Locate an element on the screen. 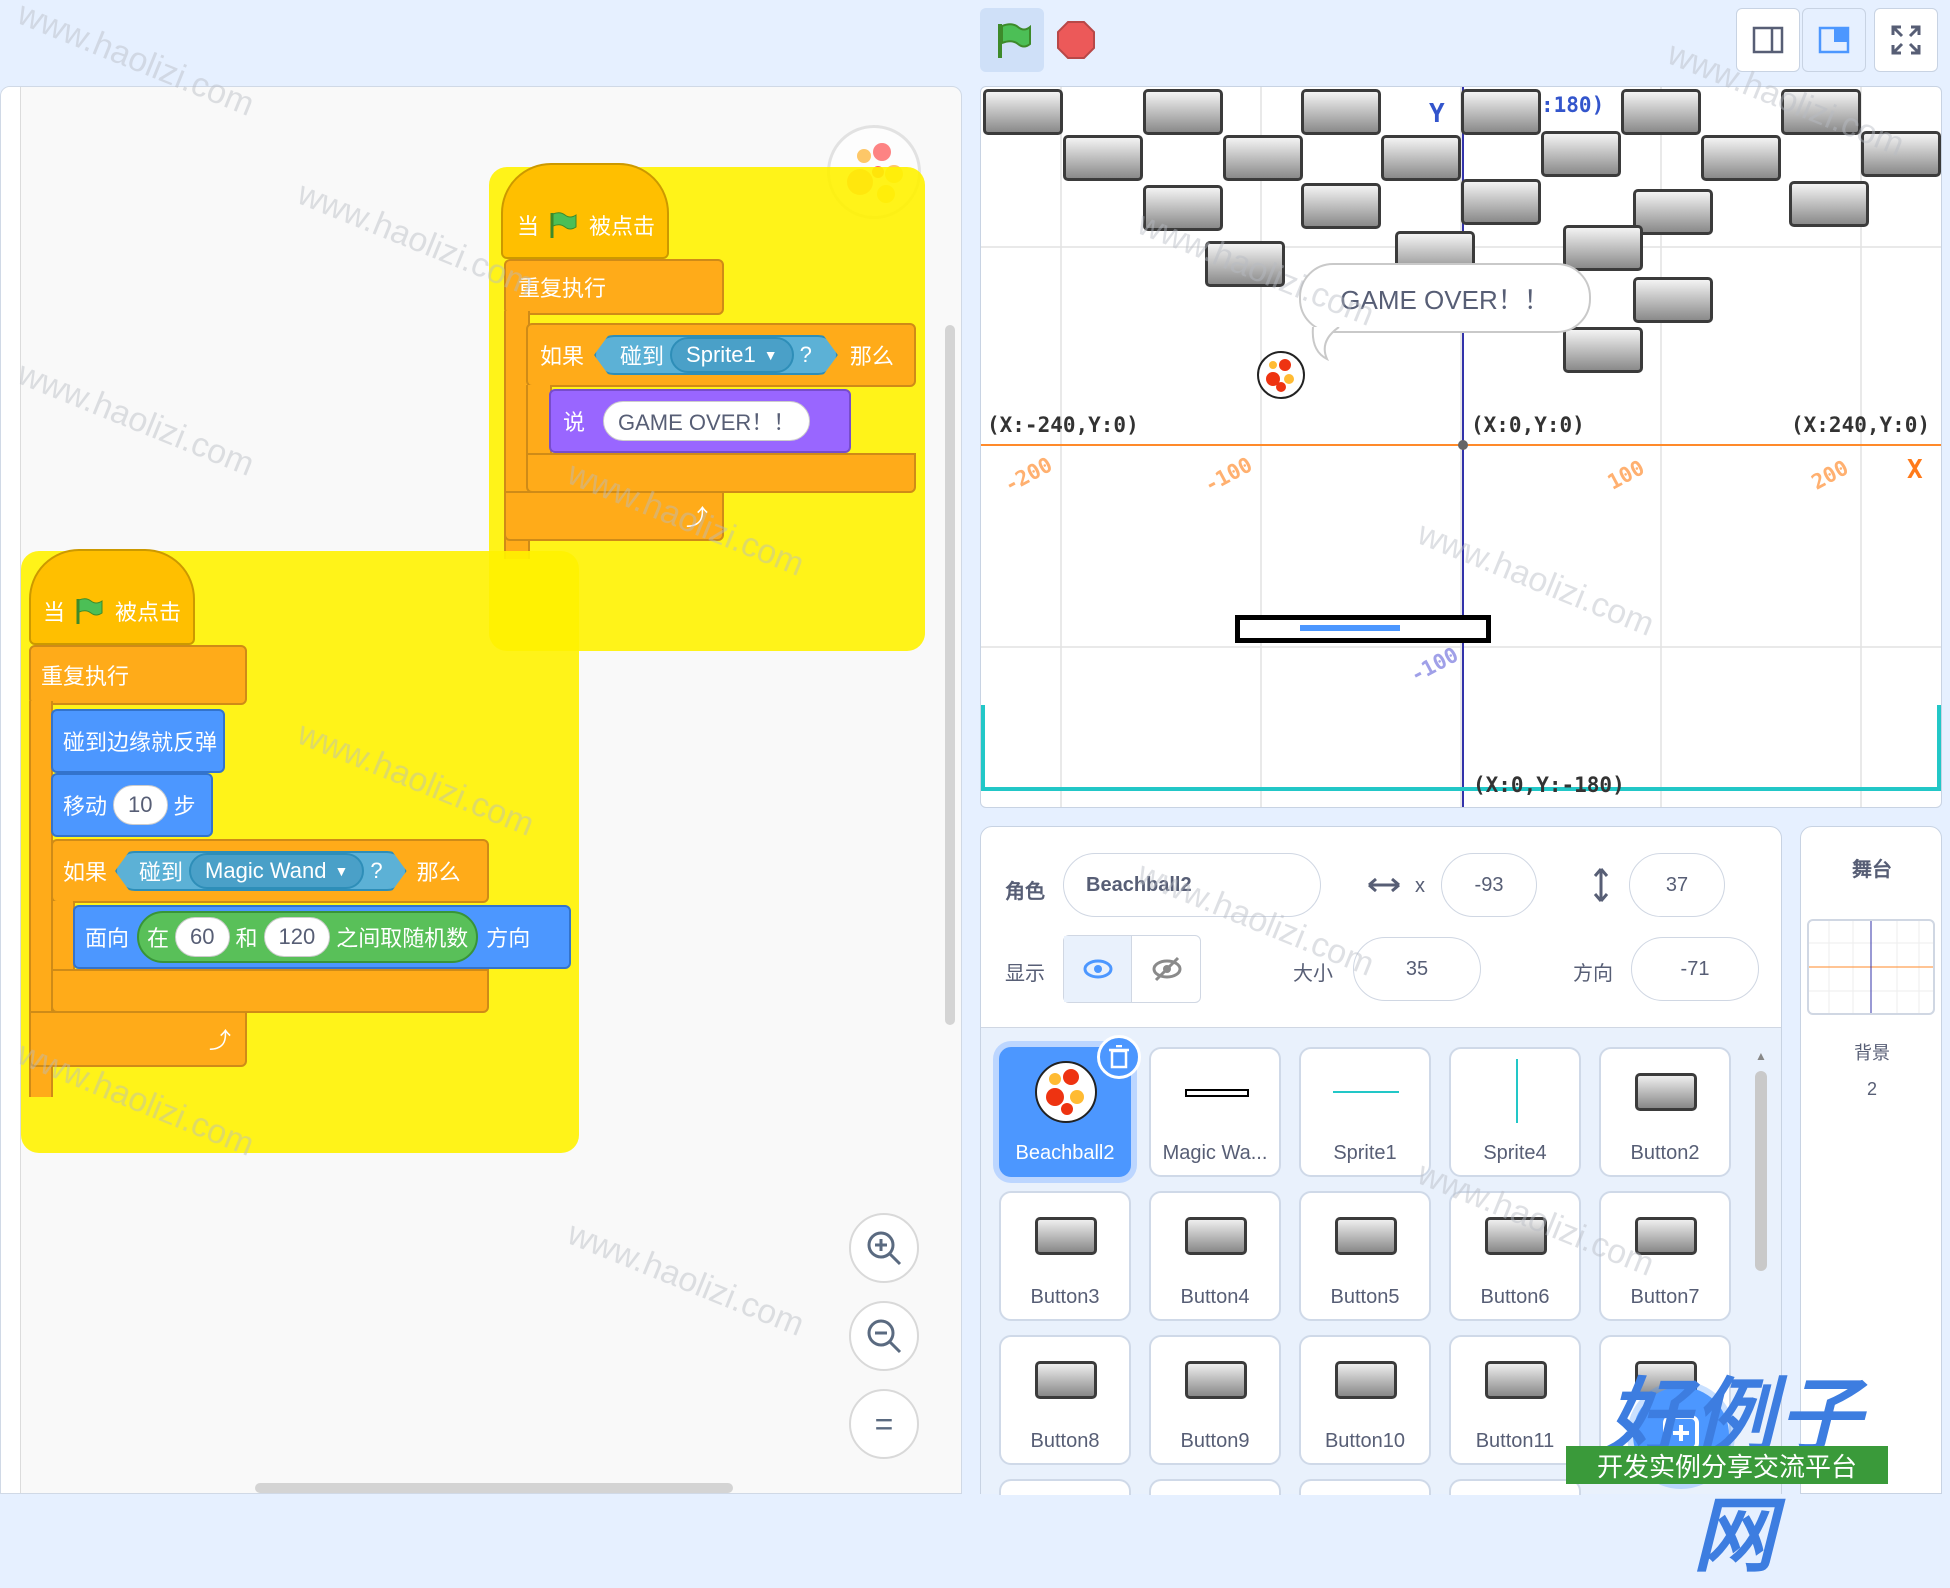 This screenshot has width=1950, height=1588. bounce-block: 碰到边缘就反弹 is located at coordinates (138, 741).